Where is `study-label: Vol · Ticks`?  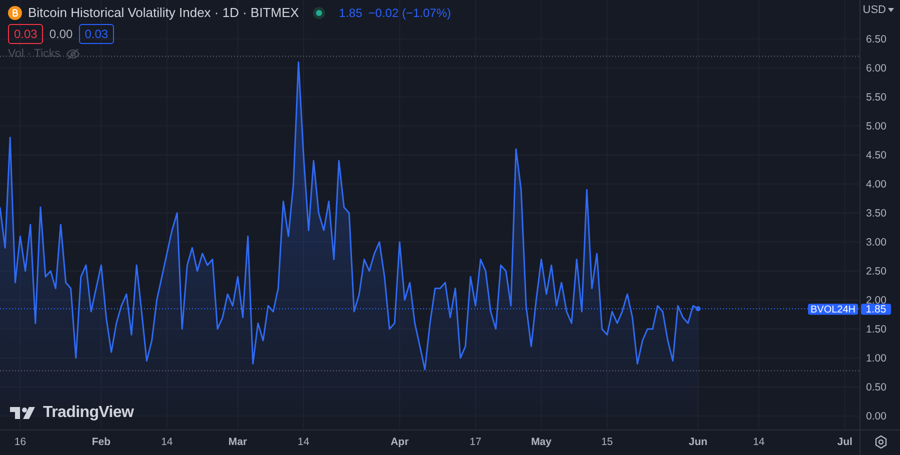 study-label: Vol · Ticks is located at coordinates (34, 54).